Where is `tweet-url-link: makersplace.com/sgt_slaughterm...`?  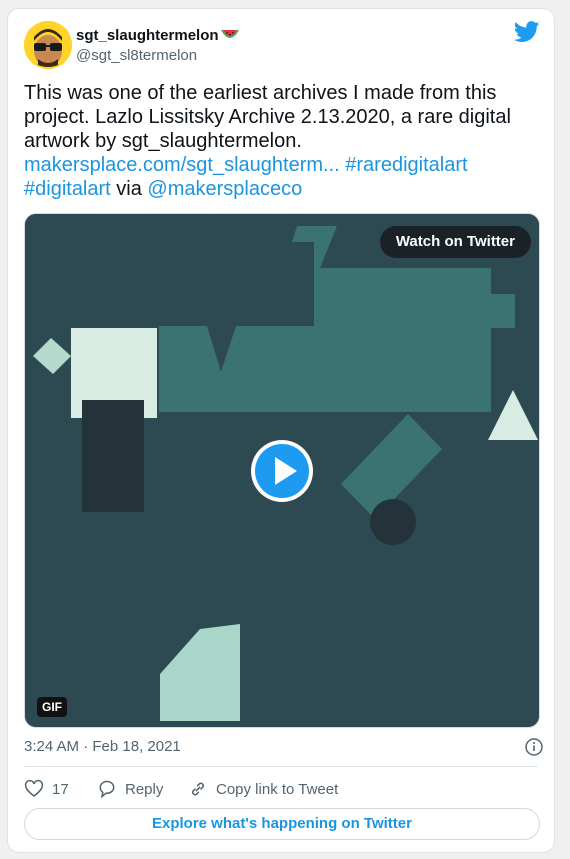
tweet-url-link: makersplace.com/sgt_slaughterm... is located at coordinates (182, 165).